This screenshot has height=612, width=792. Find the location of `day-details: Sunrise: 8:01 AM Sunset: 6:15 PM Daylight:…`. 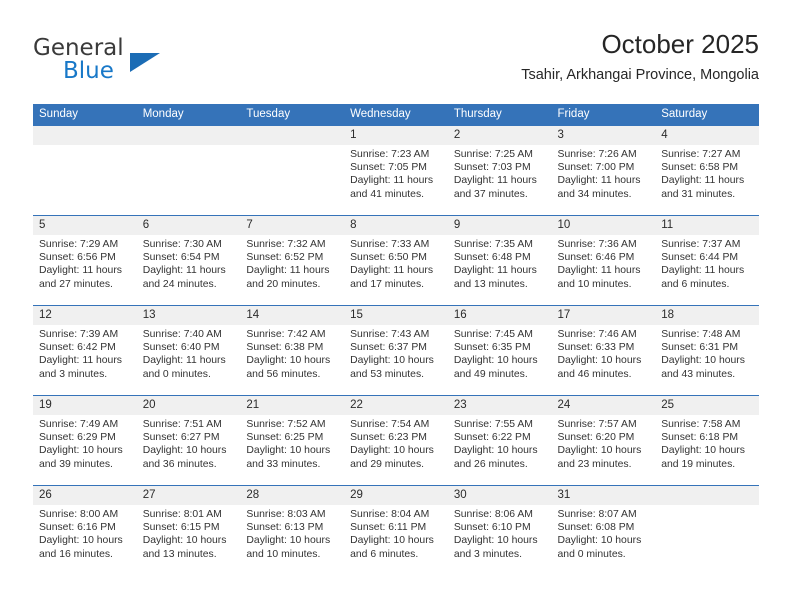

day-details: Sunrise: 8:01 AM Sunset: 6:15 PM Daylight:… is located at coordinates (189, 533).